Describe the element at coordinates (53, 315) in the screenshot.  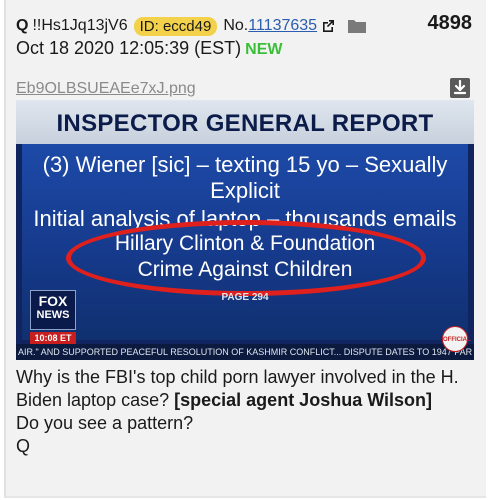
I see `fox-news-text: NEWS` at that location.